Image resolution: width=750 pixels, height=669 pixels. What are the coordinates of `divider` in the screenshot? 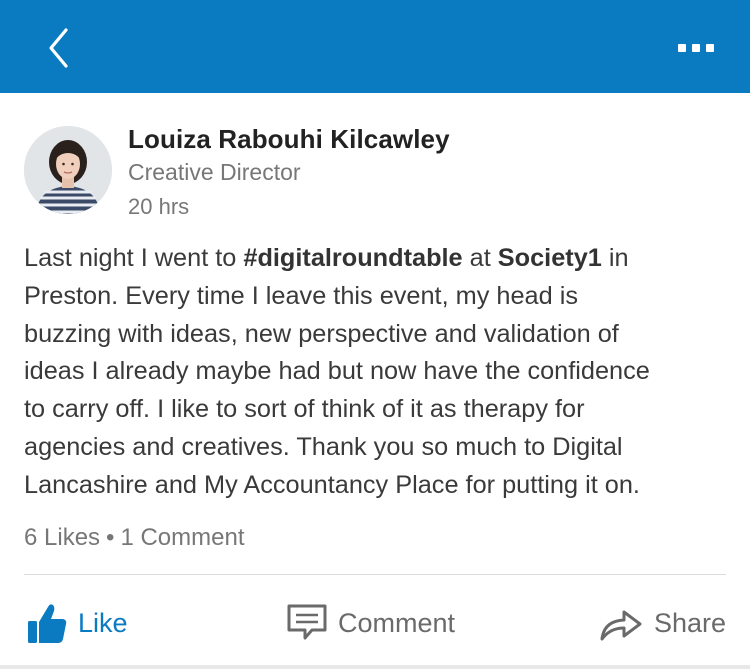 It's located at (375, 574).